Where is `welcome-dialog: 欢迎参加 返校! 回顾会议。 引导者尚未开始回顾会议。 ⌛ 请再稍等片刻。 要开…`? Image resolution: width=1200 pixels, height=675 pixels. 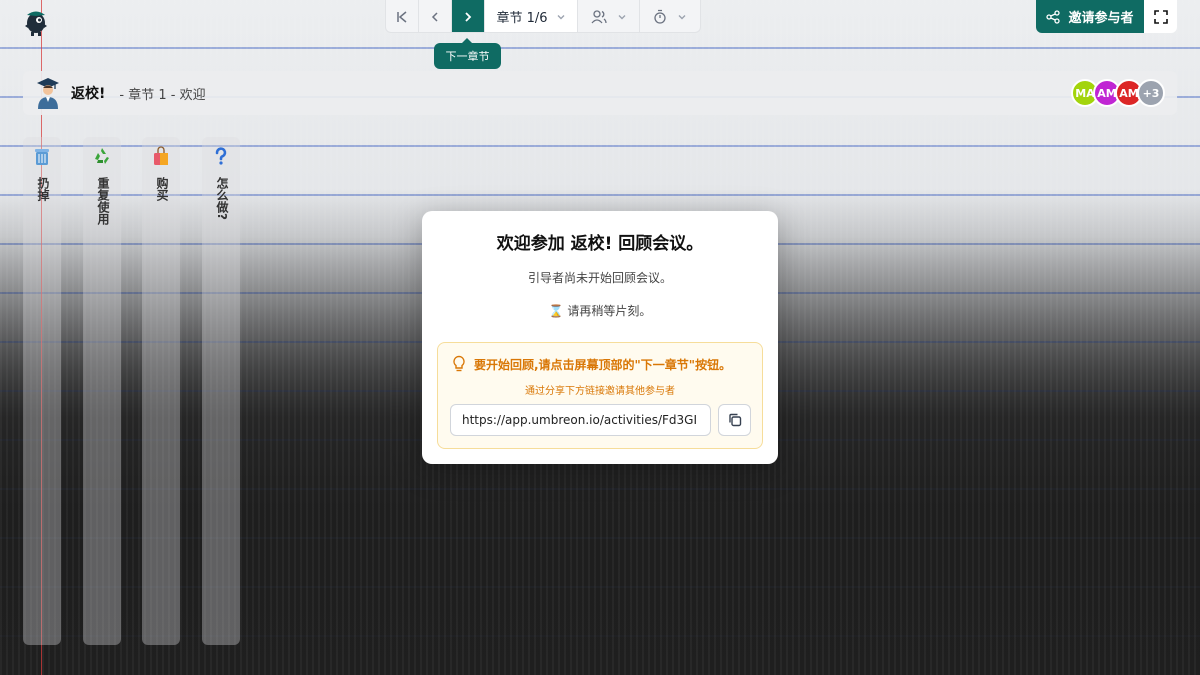
welcome-dialog: 欢迎参加 返校! 回顾会议。 引导者尚未开始回顾会议。 ⌛ 请再稍等片刻。 要开… is located at coordinates (600, 337).